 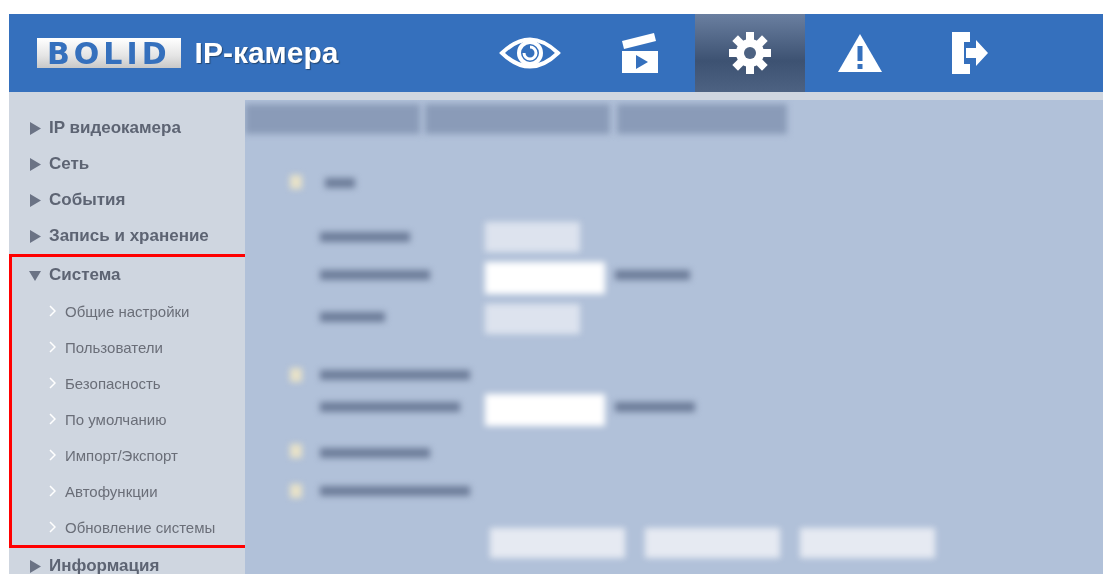 I want to click on menu-item: События, so click(x=87, y=200).